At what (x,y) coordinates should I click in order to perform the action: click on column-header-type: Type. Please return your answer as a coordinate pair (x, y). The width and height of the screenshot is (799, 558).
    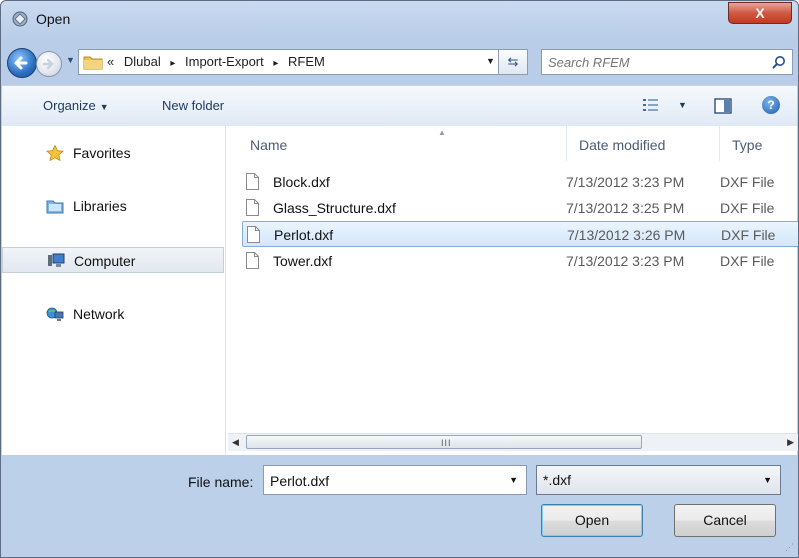
    Looking at the image, I should click on (758, 143).